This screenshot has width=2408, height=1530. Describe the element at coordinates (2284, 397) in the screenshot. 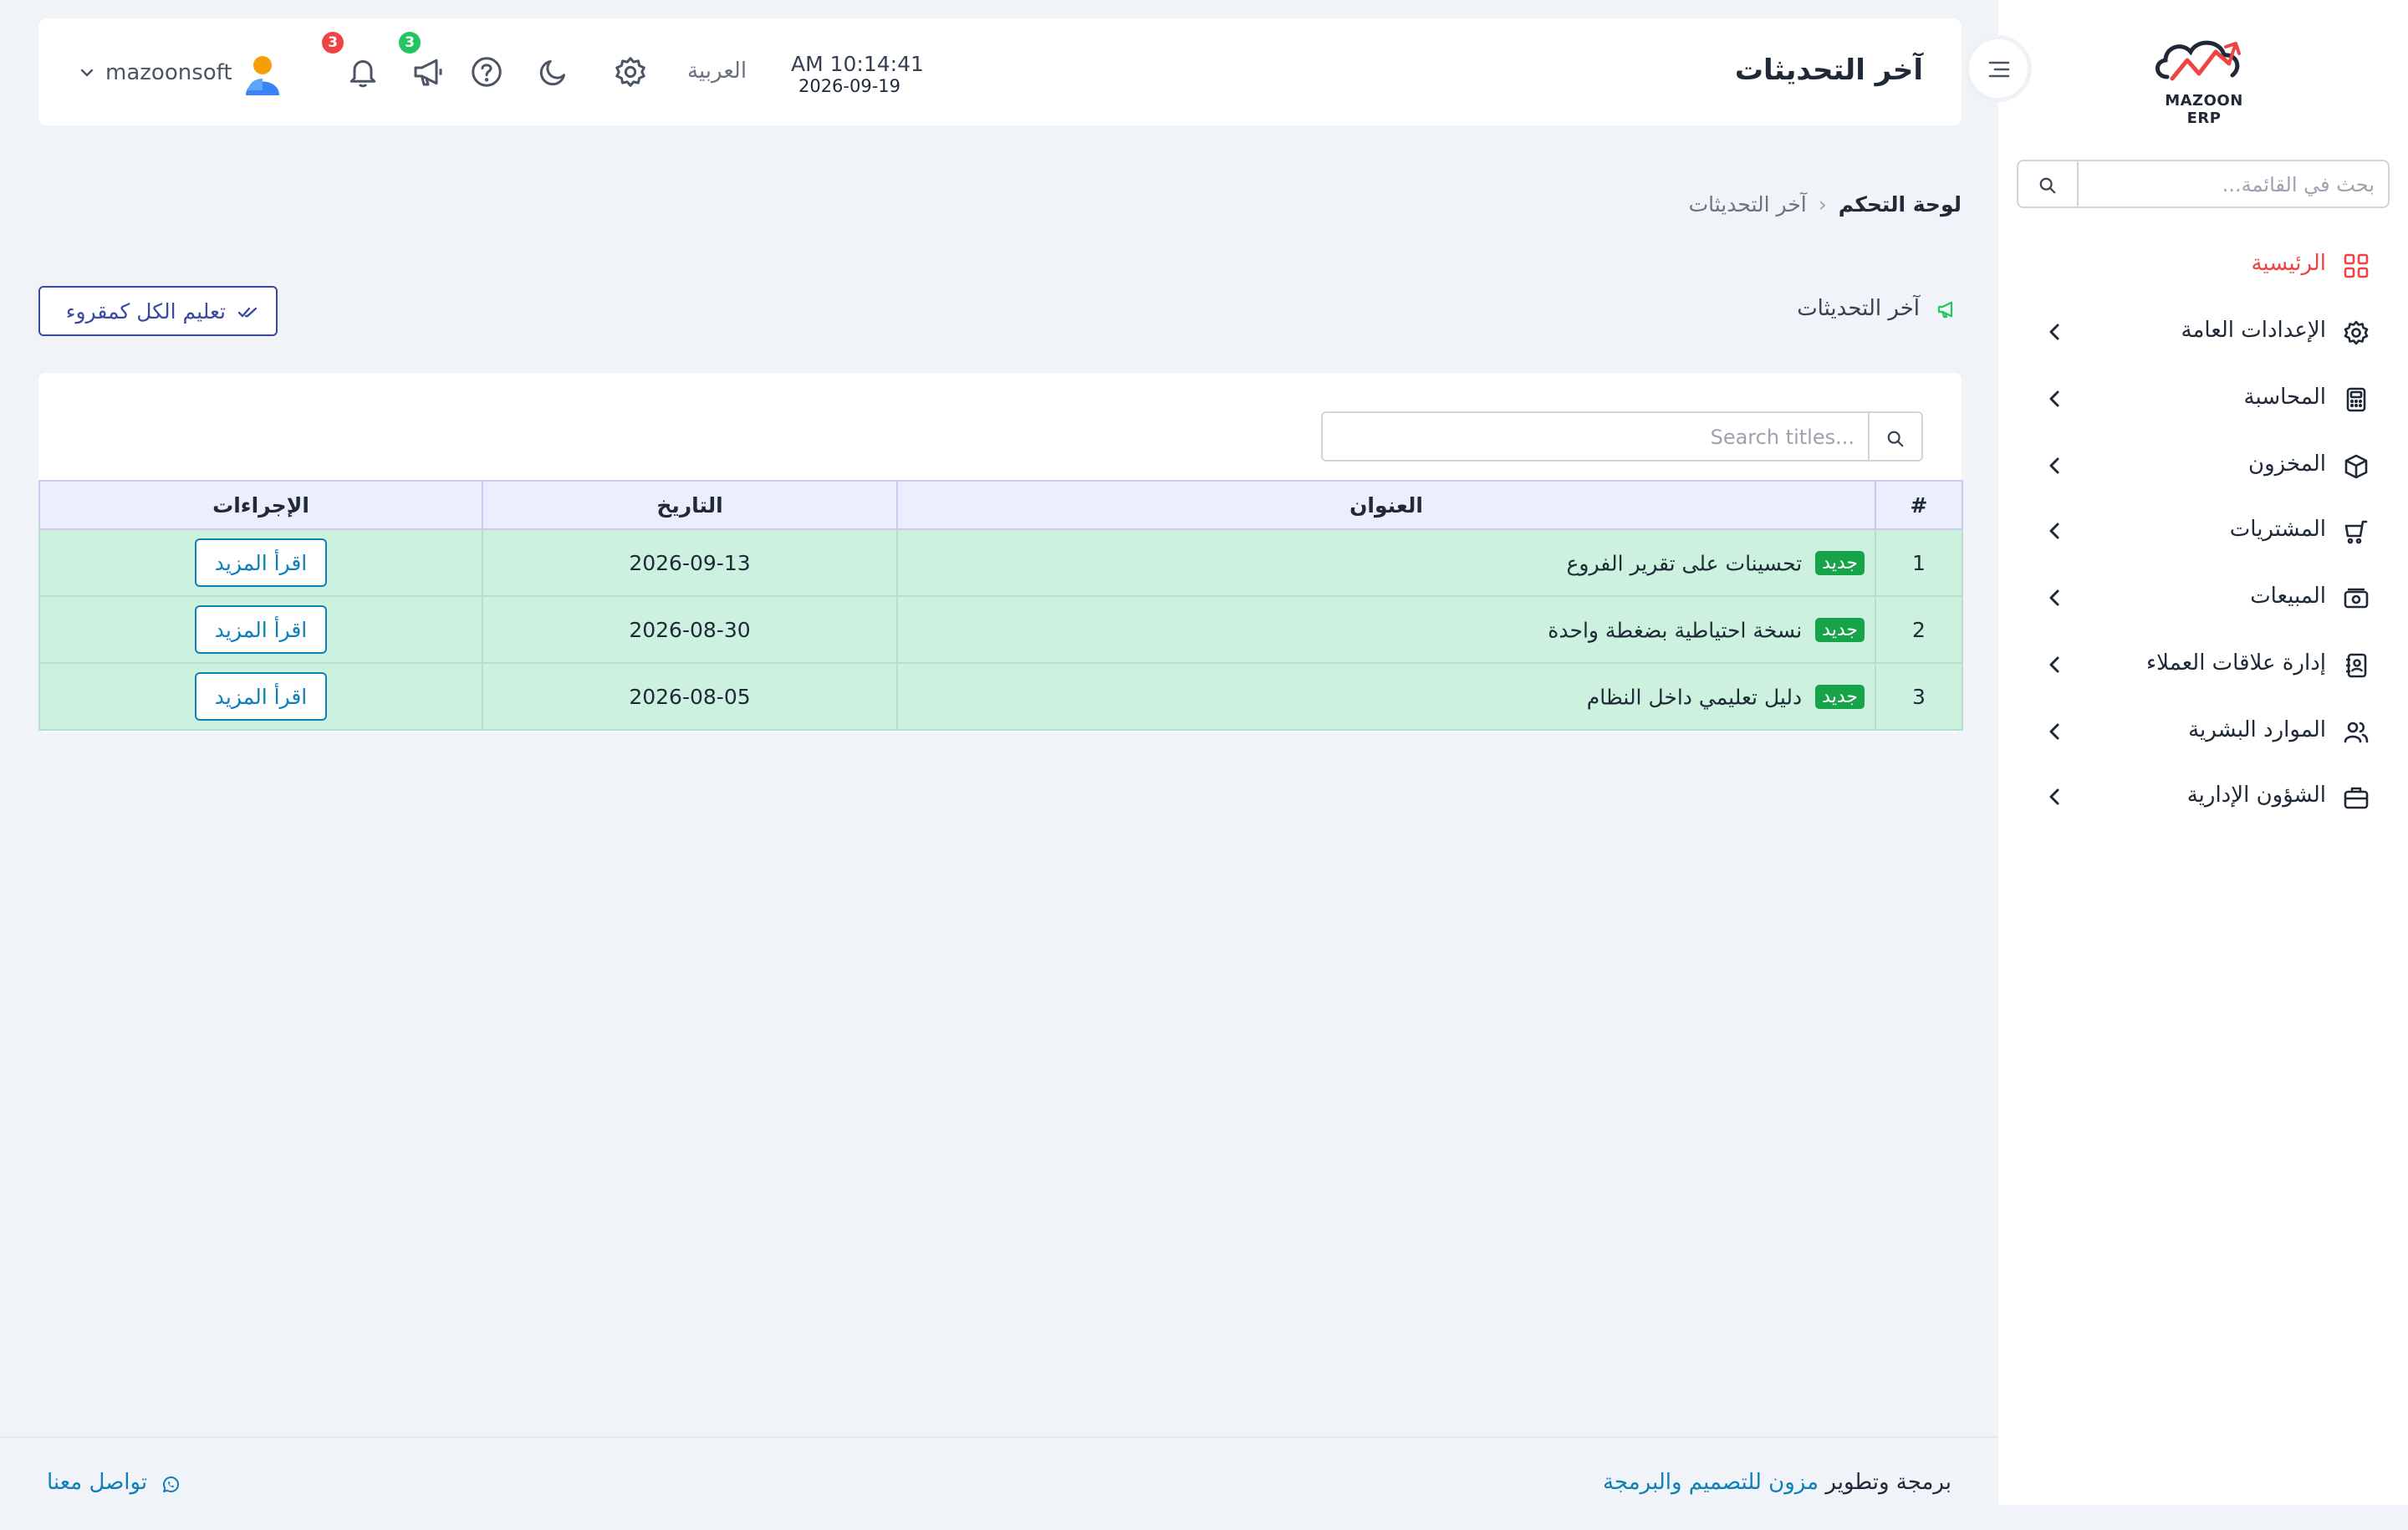

I see `sidebar-item-label: المحاسبة` at that location.